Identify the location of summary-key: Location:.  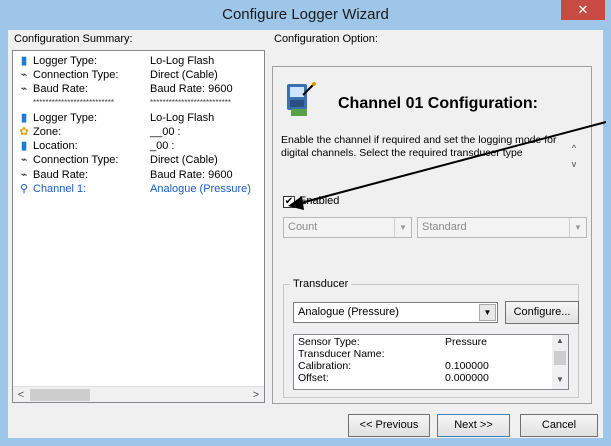
(55, 146).